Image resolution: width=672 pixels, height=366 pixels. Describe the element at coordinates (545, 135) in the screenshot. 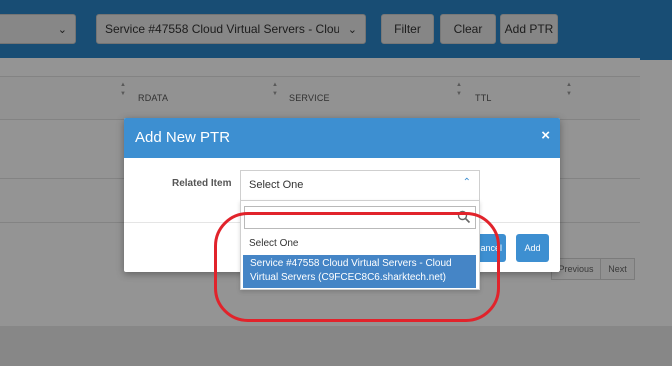

I see `close-icon: ×` at that location.